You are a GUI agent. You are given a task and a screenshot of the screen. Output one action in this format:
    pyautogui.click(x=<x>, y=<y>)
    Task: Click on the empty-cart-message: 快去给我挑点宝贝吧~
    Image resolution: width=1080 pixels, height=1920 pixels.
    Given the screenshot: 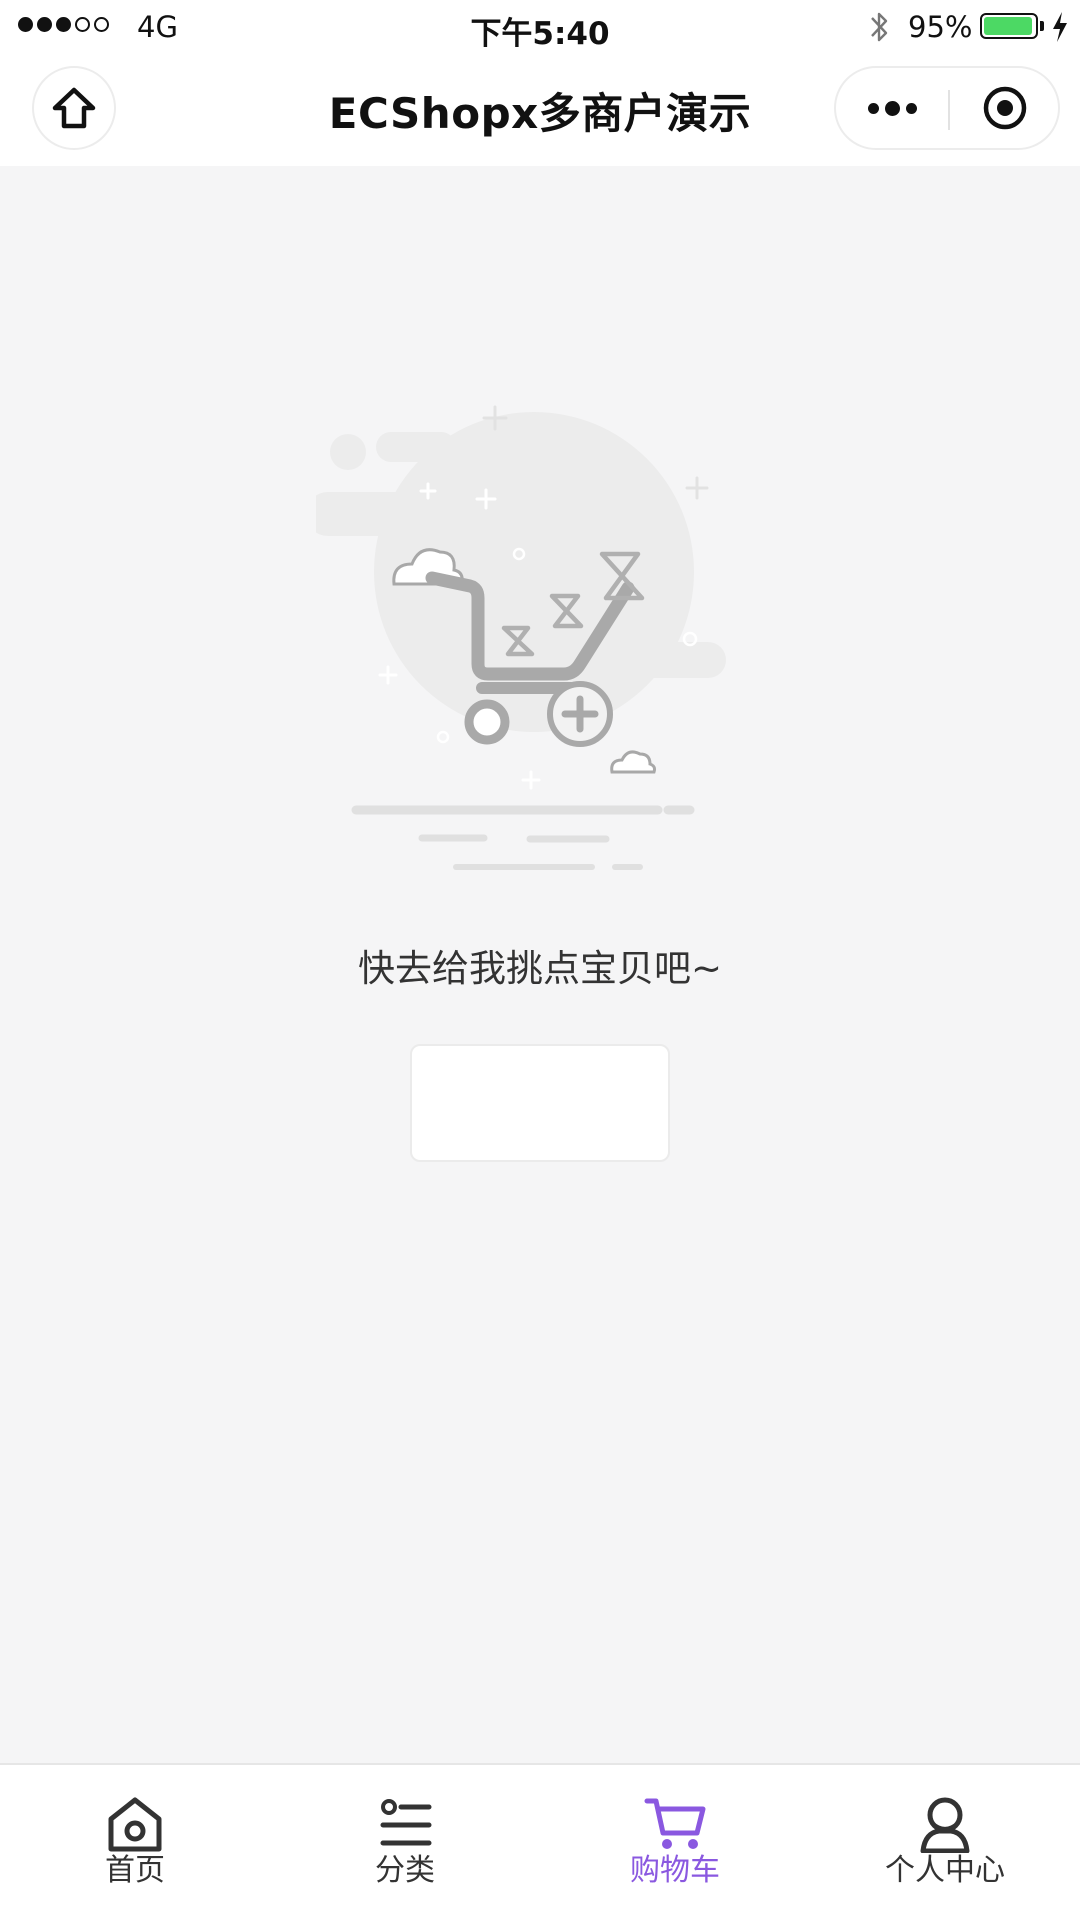 What is the action you would take?
    pyautogui.click(x=539, y=968)
    